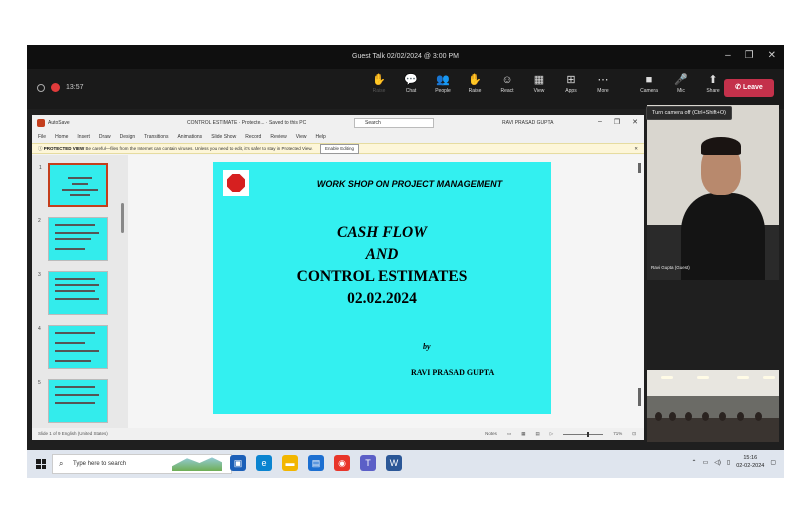 The width and height of the screenshot is (797, 512). Describe the element at coordinates (253, 137) in the screenshot. I see `menu-item-record: Record` at that location.